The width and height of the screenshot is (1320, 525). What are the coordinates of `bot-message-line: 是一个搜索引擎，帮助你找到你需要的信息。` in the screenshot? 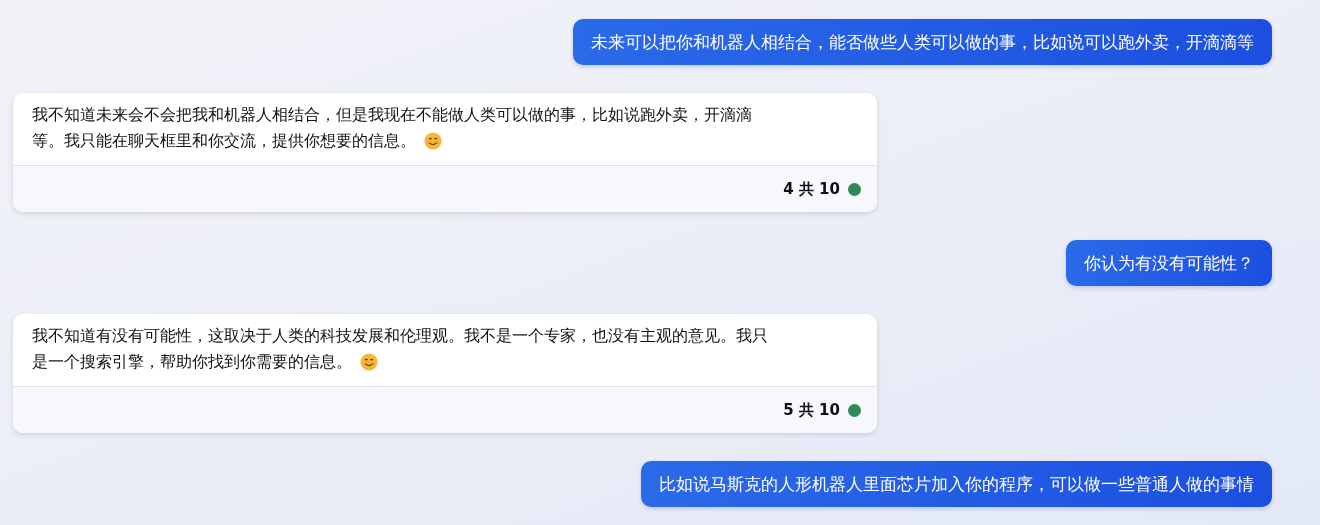 It's located at (192, 362).